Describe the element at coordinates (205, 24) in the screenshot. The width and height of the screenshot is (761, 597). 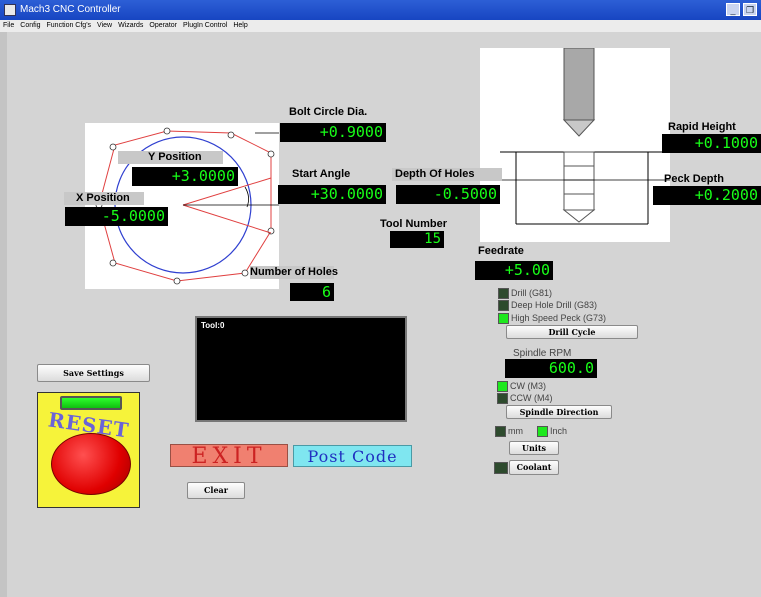
I see `menu-plugin-control: PlugIn Control` at that location.